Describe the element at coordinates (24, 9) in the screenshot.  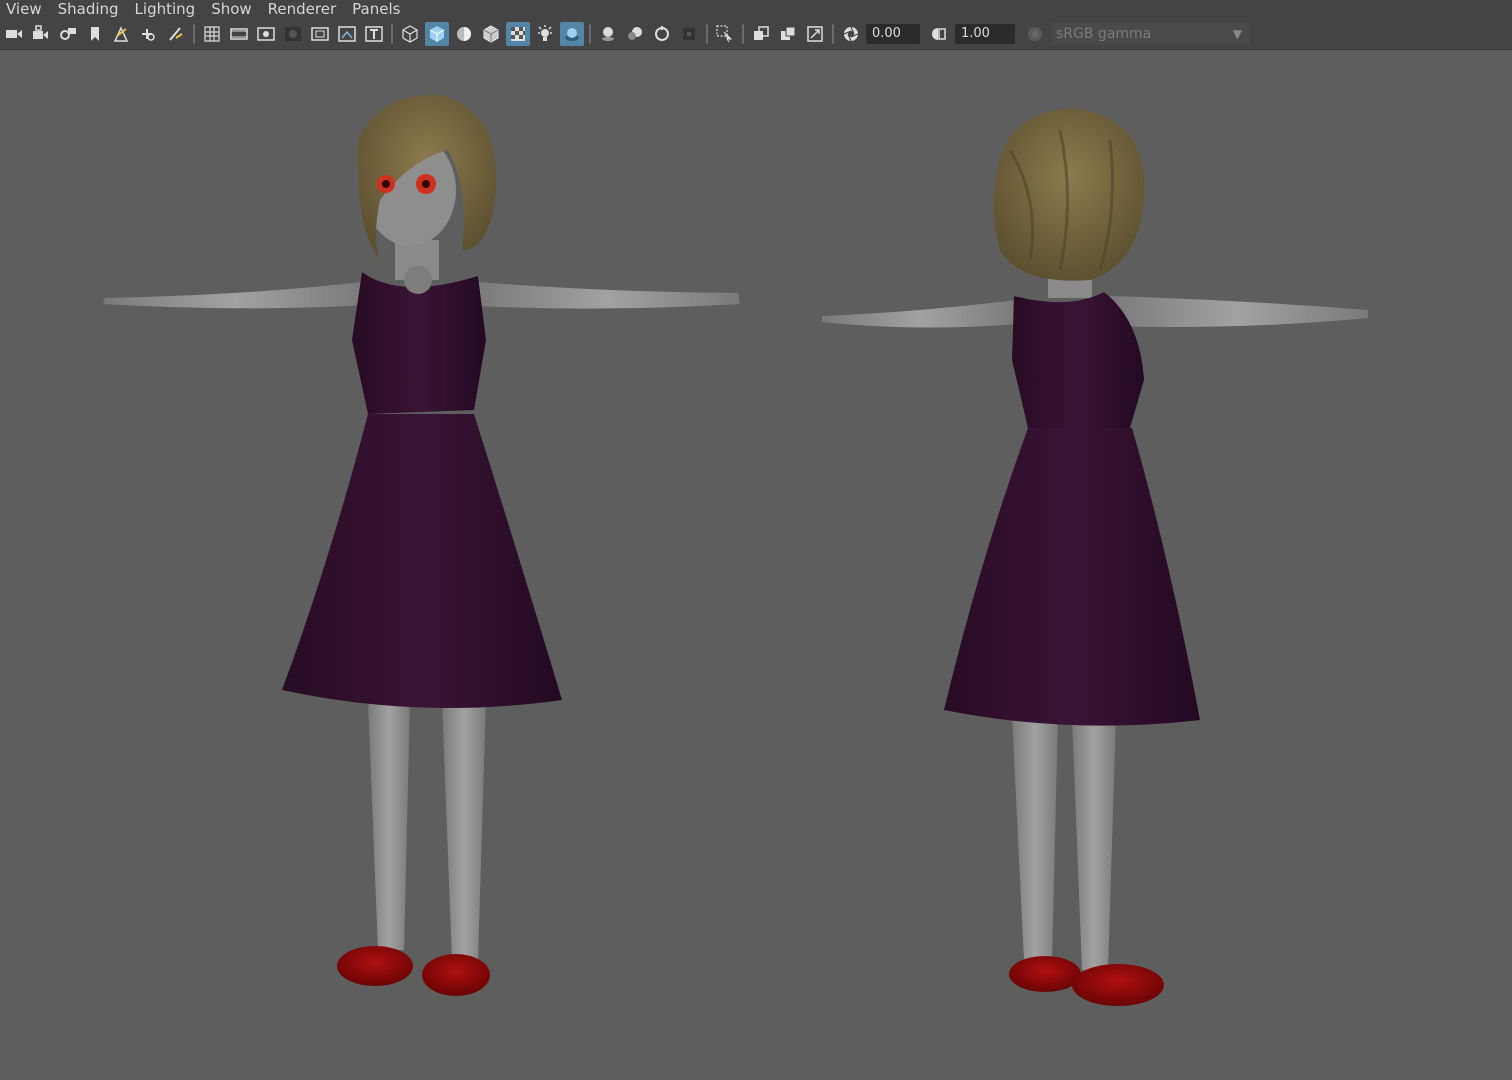
I see `menu-view: View` at that location.